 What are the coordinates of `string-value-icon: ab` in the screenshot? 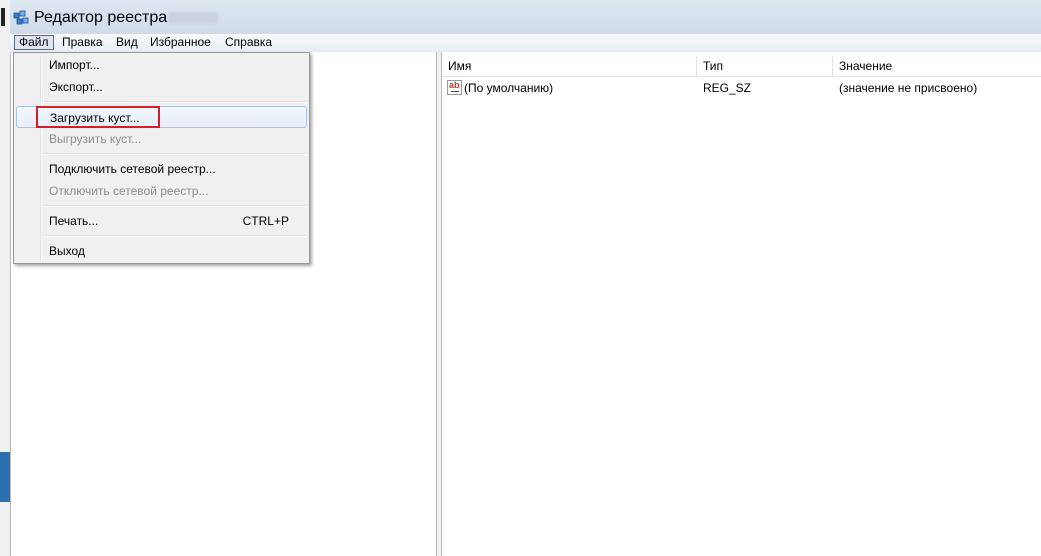 It's located at (454, 87).